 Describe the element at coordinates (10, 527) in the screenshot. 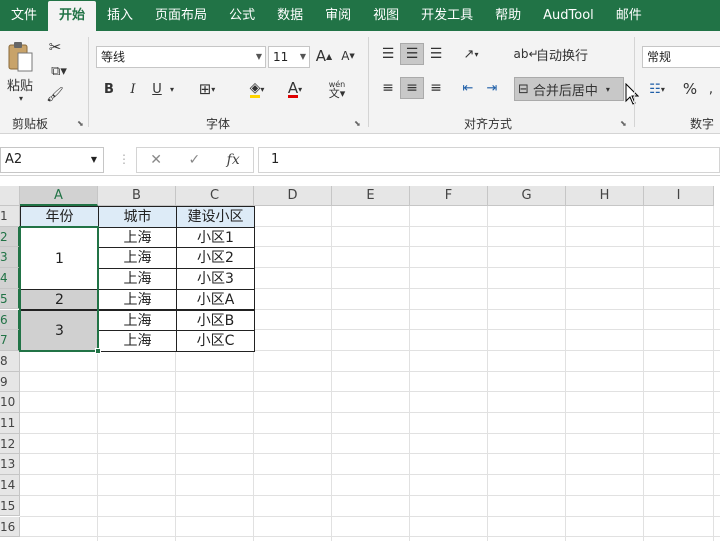

I see `row-header-16: 16` at that location.